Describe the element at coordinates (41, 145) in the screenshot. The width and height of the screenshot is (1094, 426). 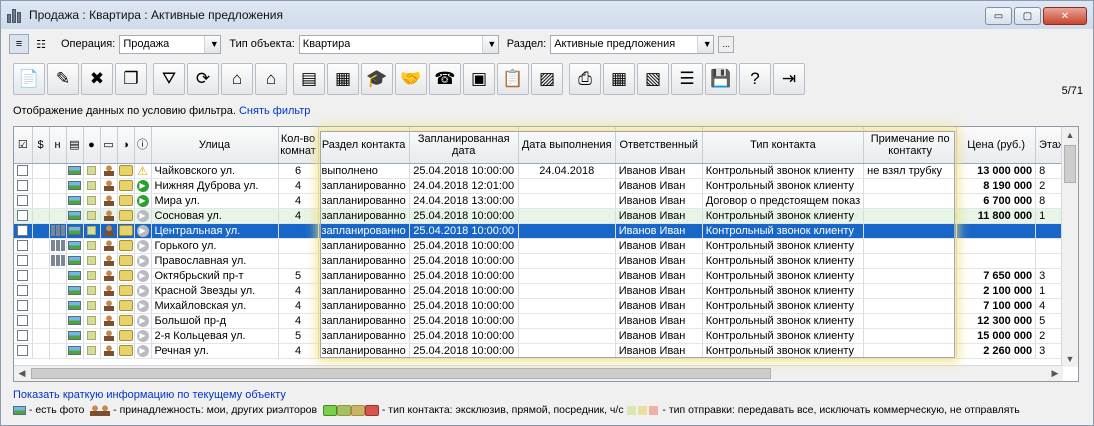
I see `col-dollar: $` at that location.